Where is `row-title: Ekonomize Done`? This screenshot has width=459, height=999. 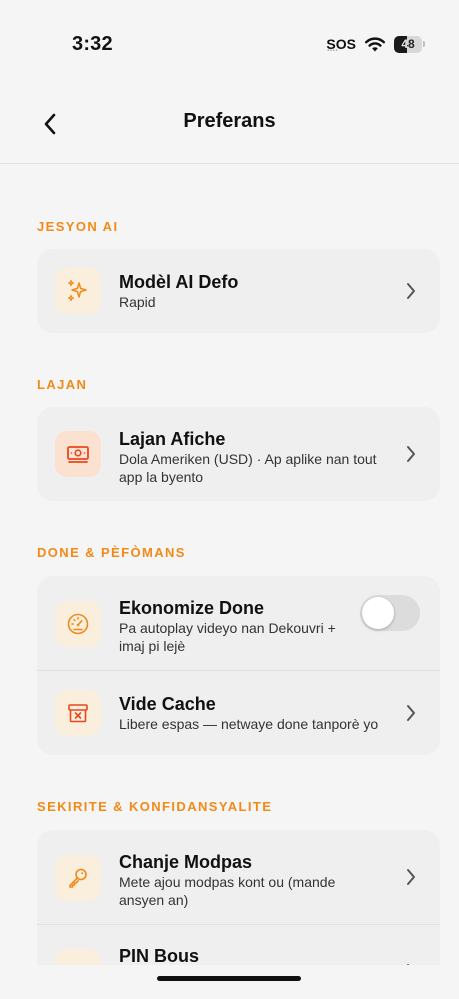 row-title: Ekonomize Done is located at coordinates (192, 608).